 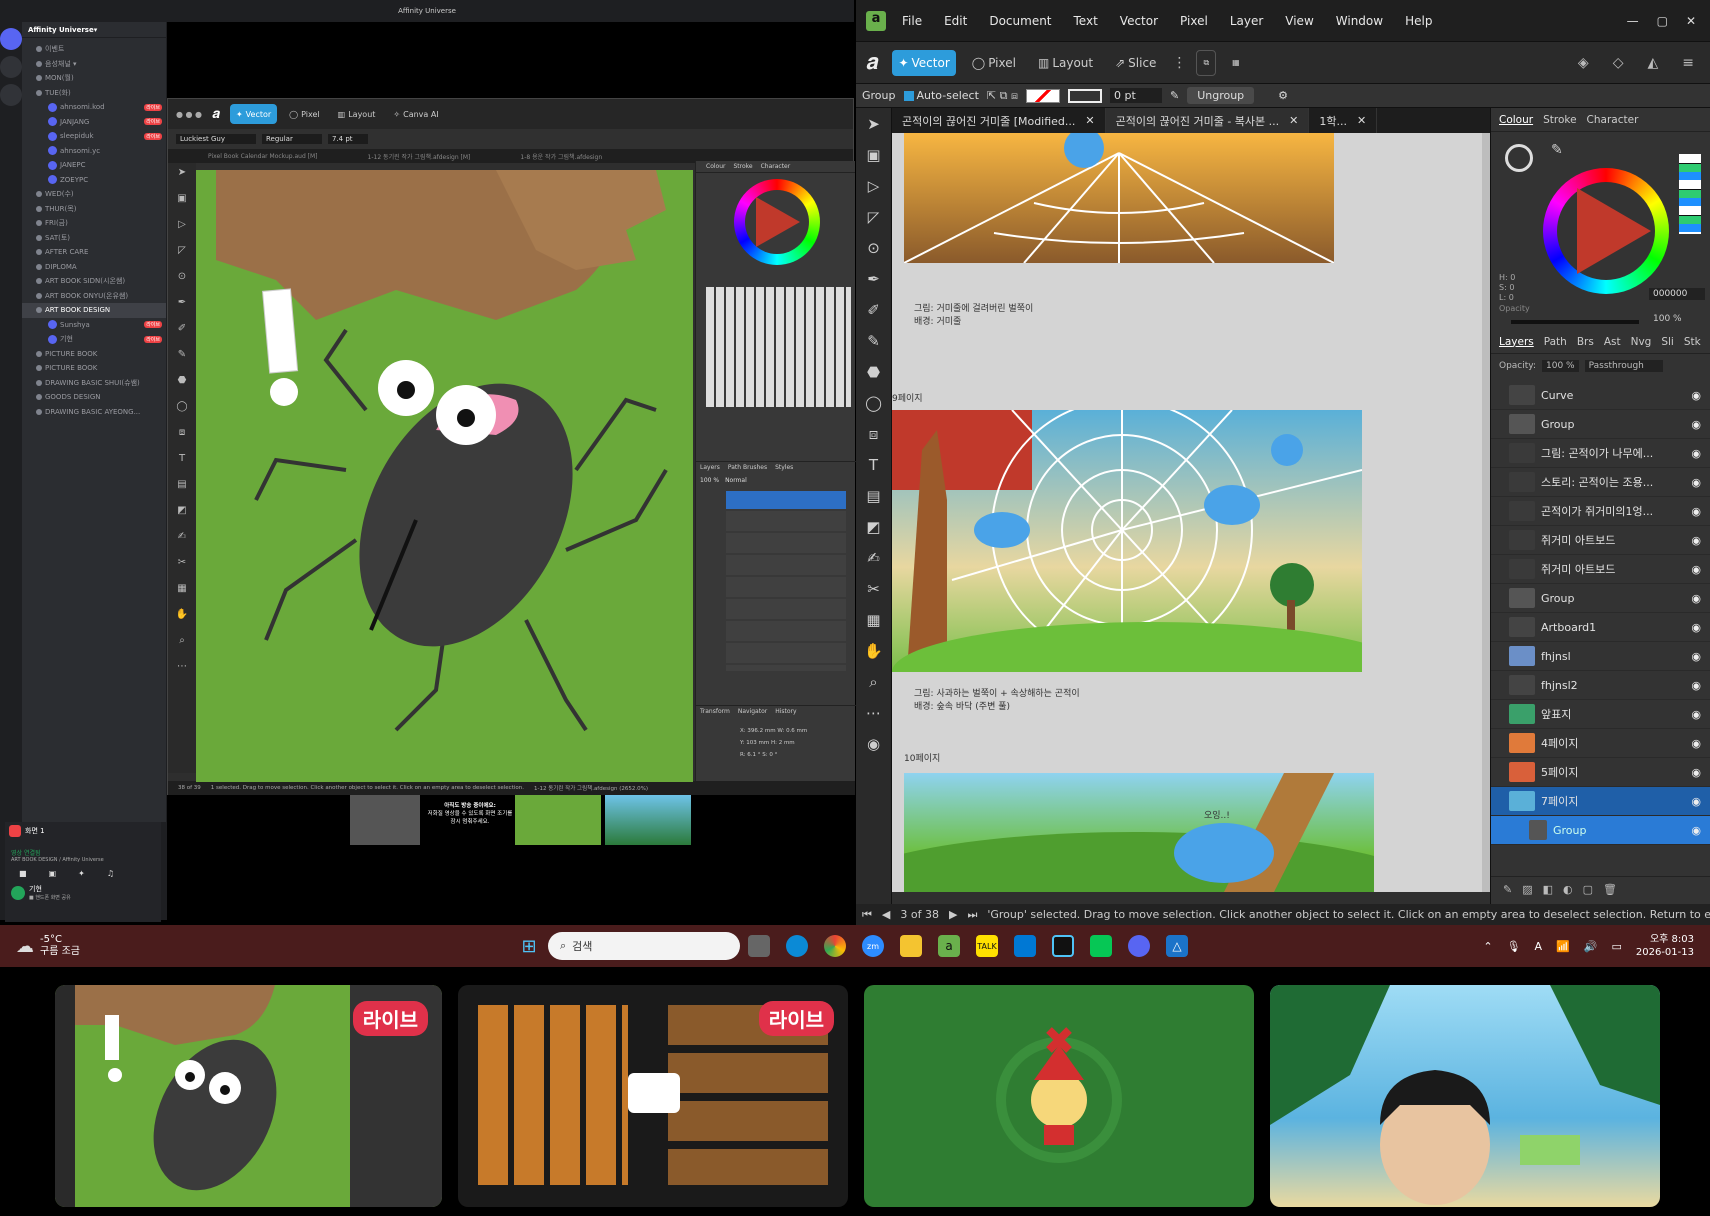 What do you see at coordinates (1600, 830) in the screenshot?
I see `layer-row: Group ◉` at bounding box center [1600, 830].